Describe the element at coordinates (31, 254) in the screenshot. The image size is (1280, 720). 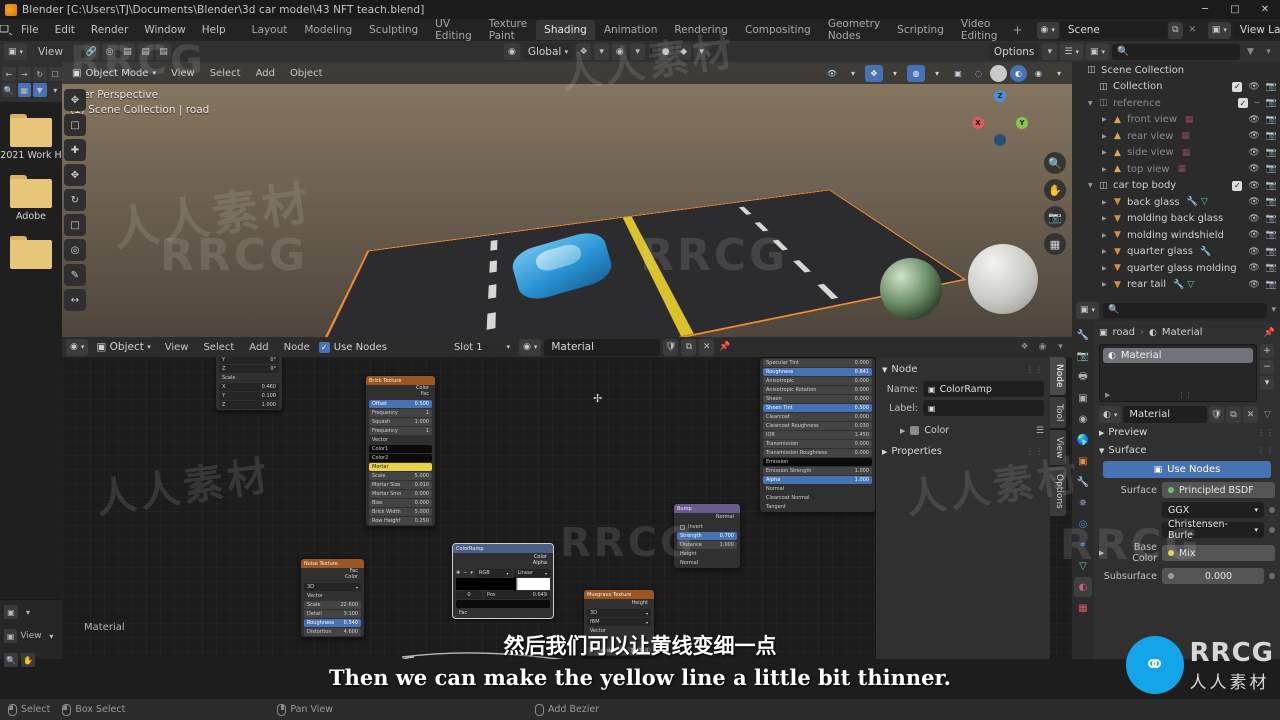
I see `folder-item` at that location.